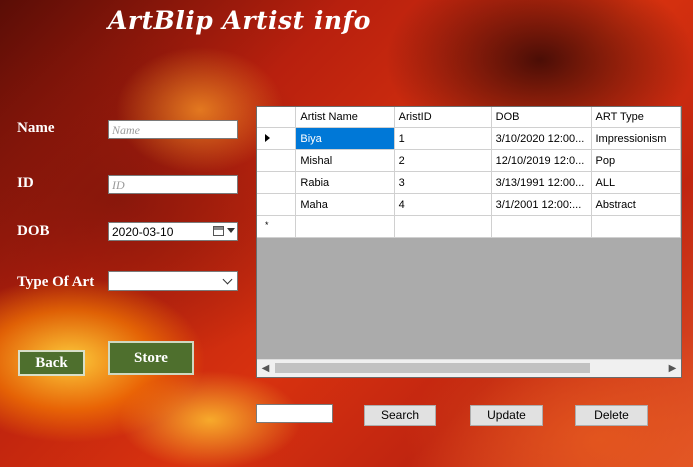 The image size is (693, 467). I want to click on dropdown-arrow-icon, so click(231, 230).